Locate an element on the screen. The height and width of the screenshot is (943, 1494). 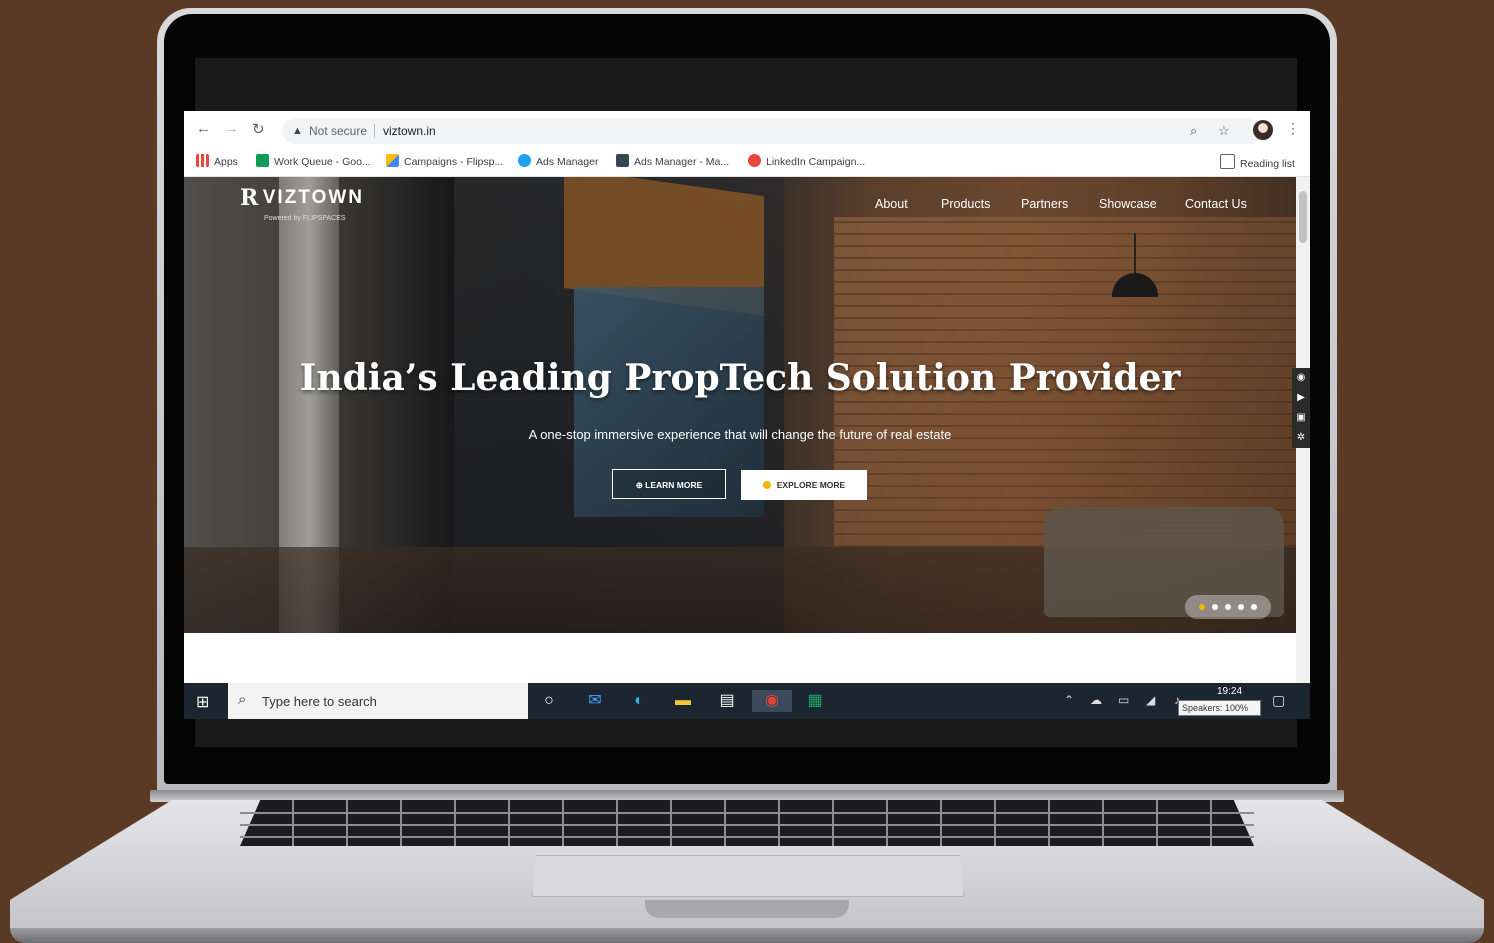
laptop-base-edge is located at coordinates (747, 935).